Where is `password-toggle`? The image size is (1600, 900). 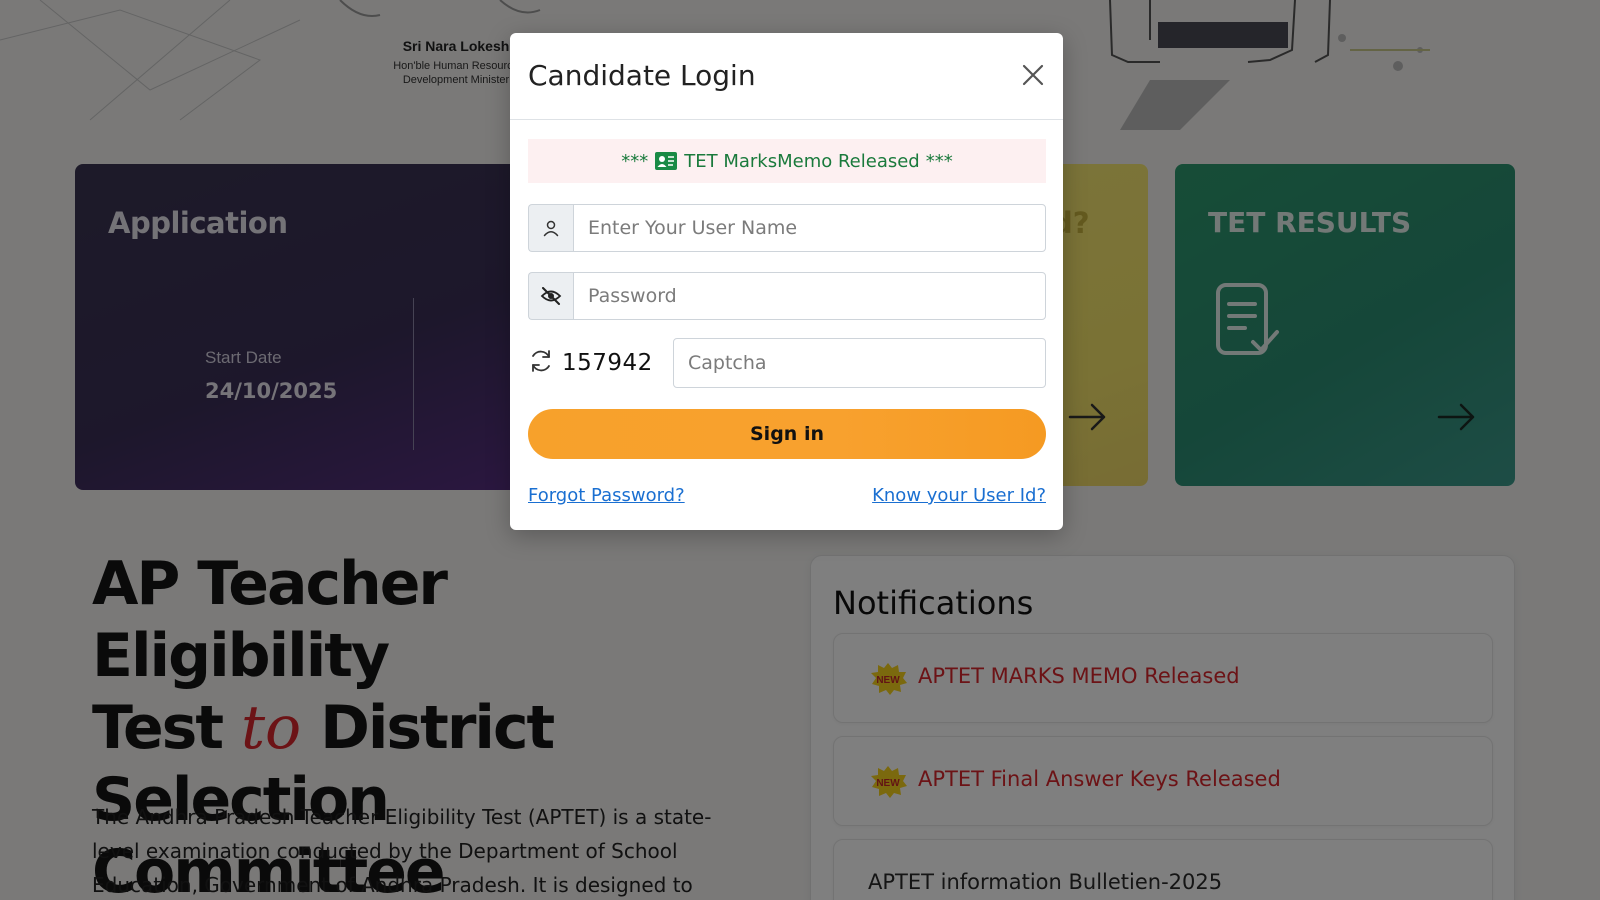 password-toggle is located at coordinates (550, 296).